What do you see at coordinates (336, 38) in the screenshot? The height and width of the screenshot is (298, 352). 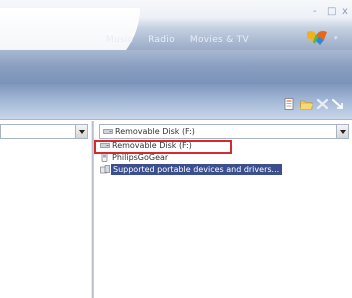 I see `chevron-down-icon: ▾` at bounding box center [336, 38].